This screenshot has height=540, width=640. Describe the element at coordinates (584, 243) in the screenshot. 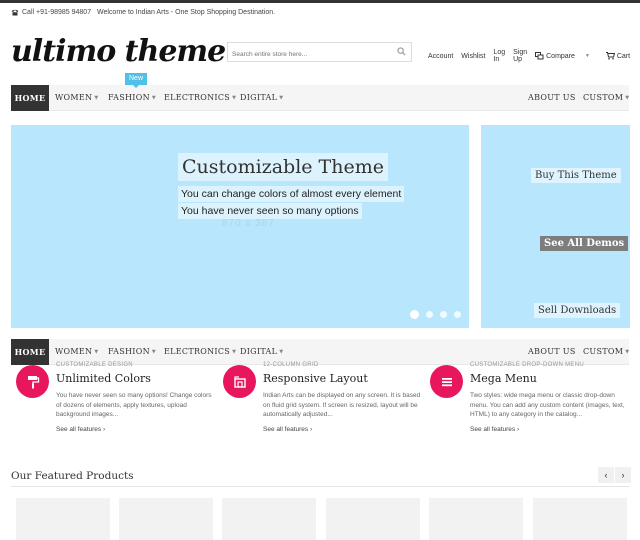

I see `see-demos-button: See All Demos` at that location.